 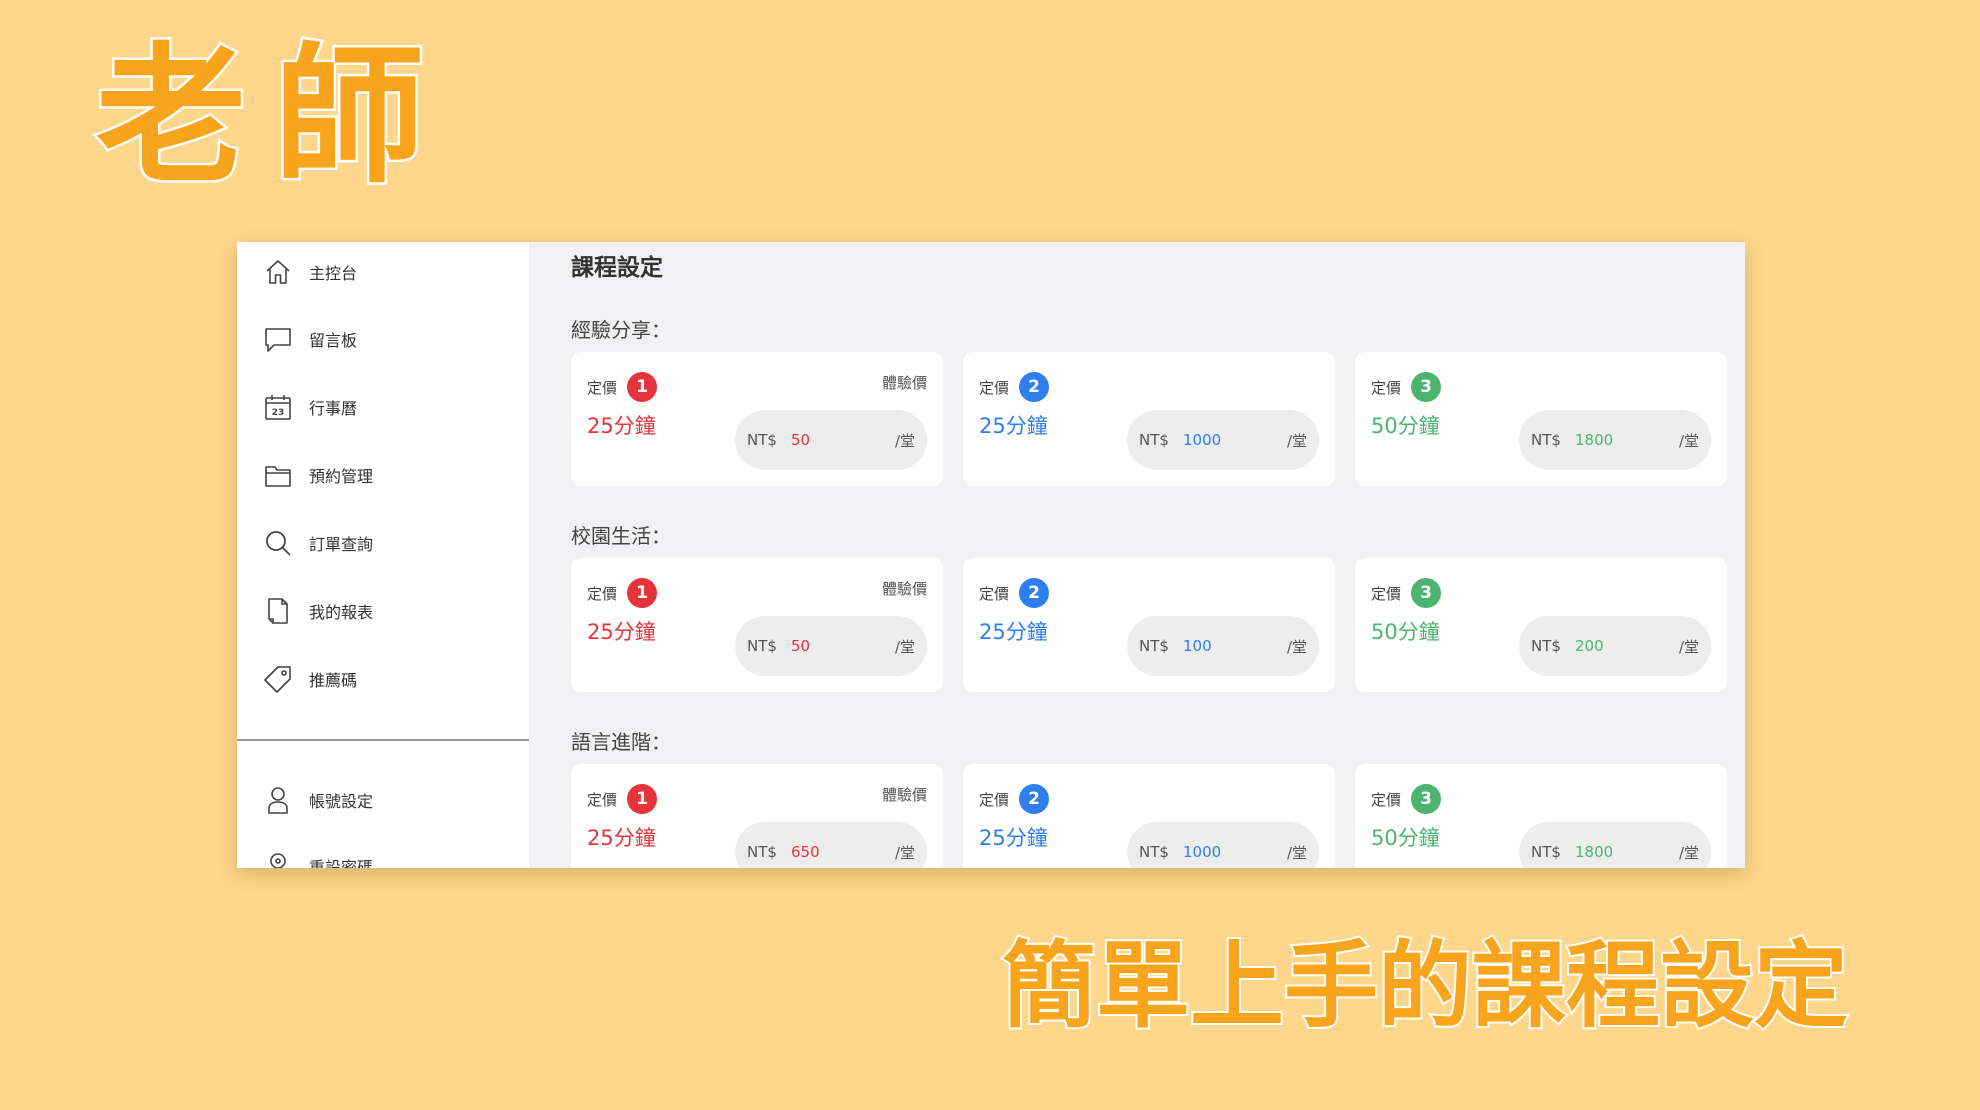 I want to click on sidebar-item-account-settings: 帳號設定, so click(x=383, y=800).